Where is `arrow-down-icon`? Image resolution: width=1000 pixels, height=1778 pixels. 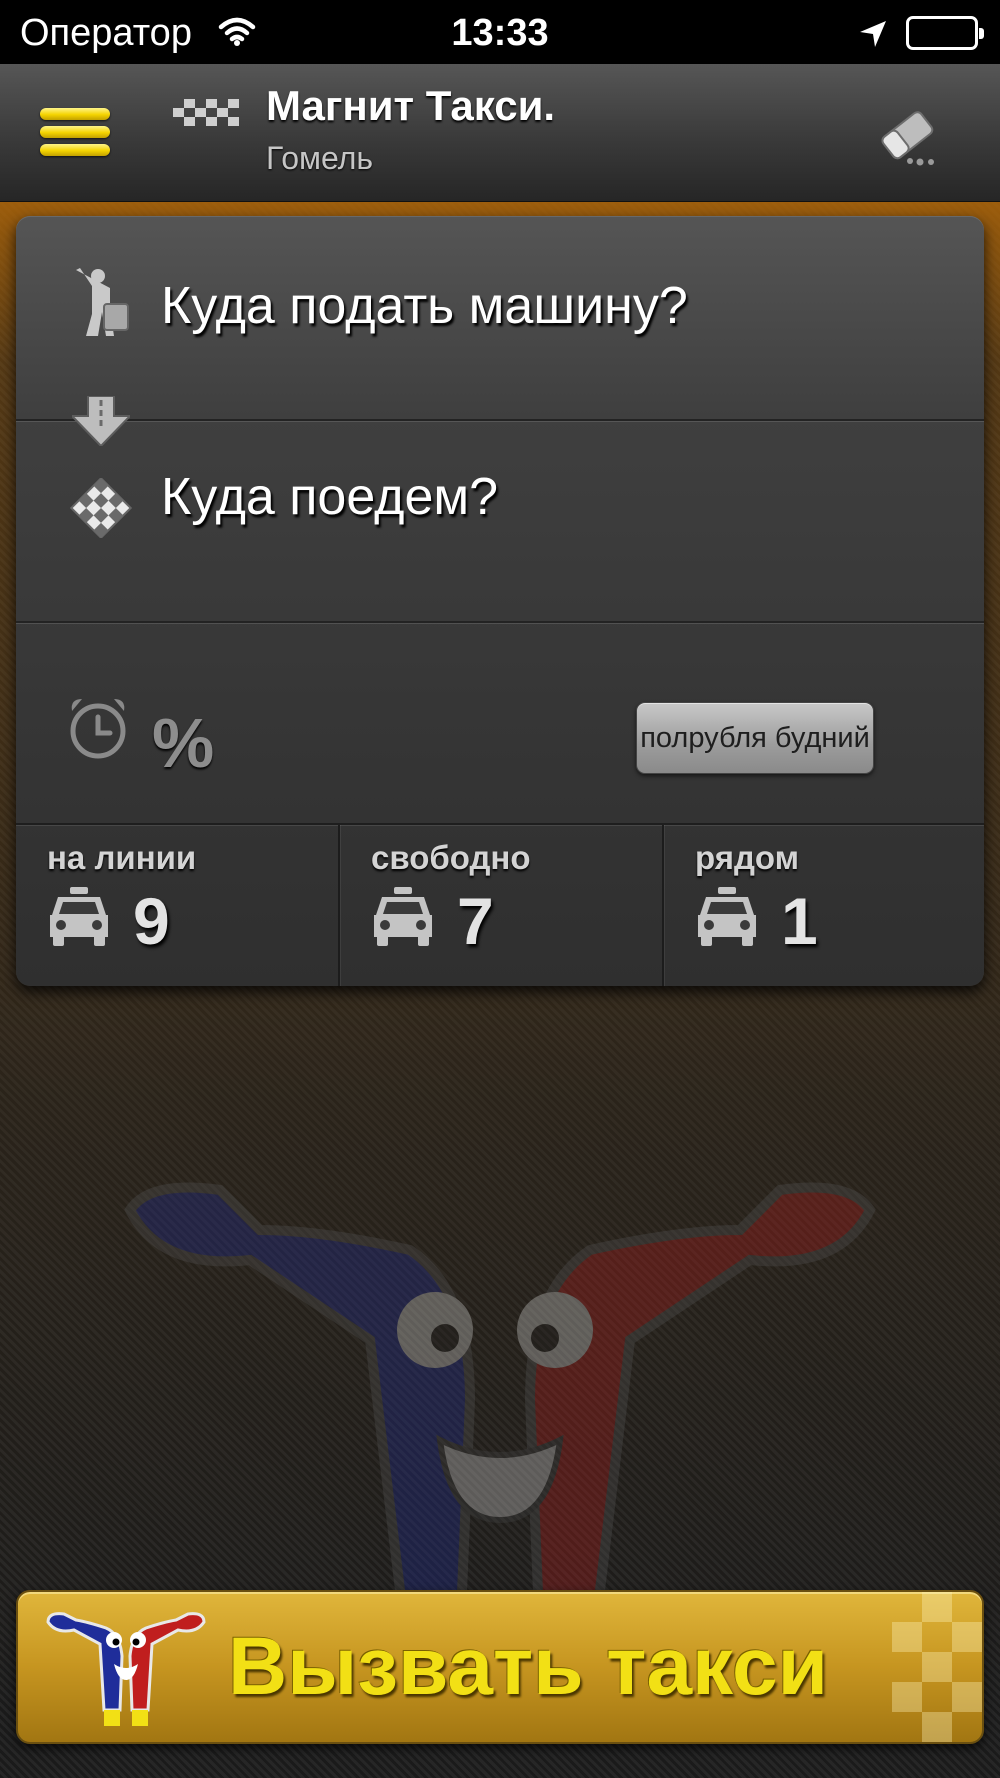
arrow-down-icon is located at coordinates (101, 423).